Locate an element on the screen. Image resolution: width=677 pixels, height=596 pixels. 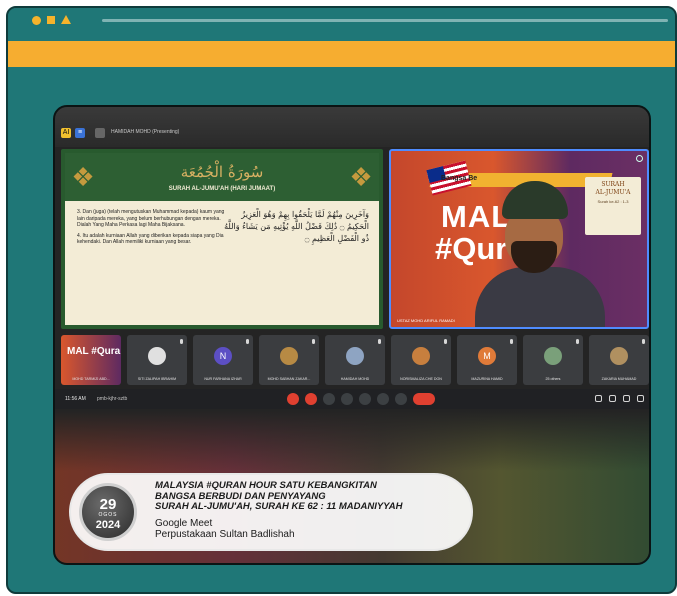
header-band is located at coordinates (341, 54).